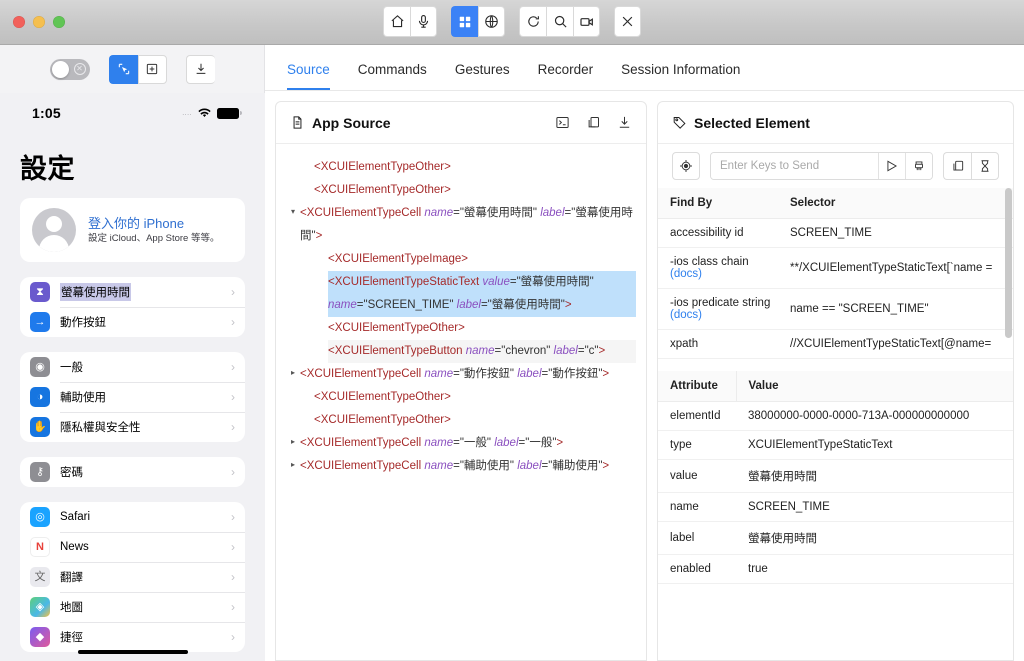 The width and height of the screenshot is (1024, 661). I want to click on element-action-bar, so click(835, 166).